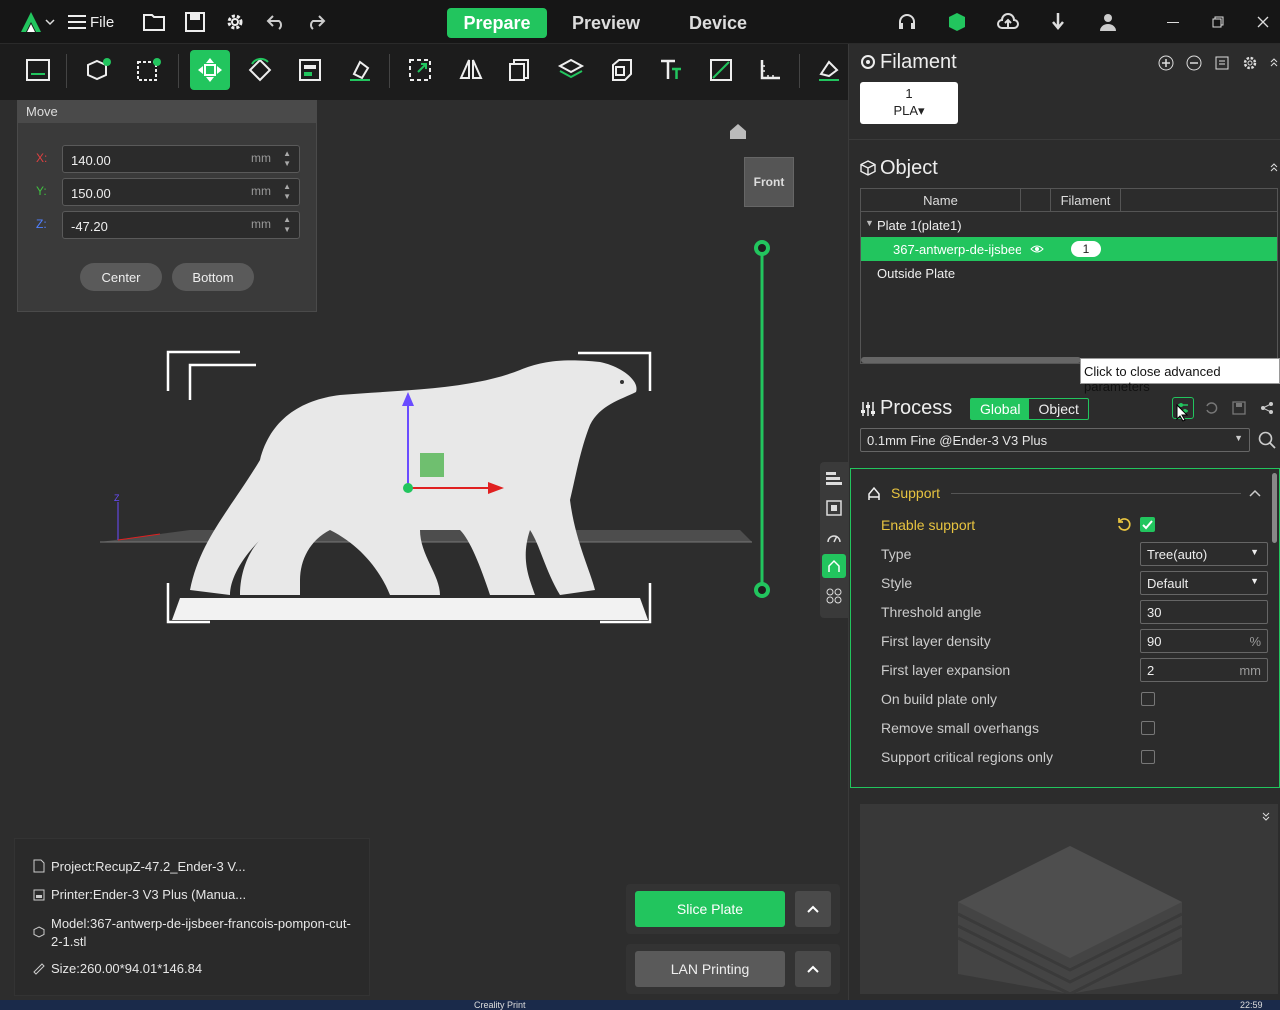  I want to click on x-input: 140.00 mm ▲ ▼, so click(181, 159).